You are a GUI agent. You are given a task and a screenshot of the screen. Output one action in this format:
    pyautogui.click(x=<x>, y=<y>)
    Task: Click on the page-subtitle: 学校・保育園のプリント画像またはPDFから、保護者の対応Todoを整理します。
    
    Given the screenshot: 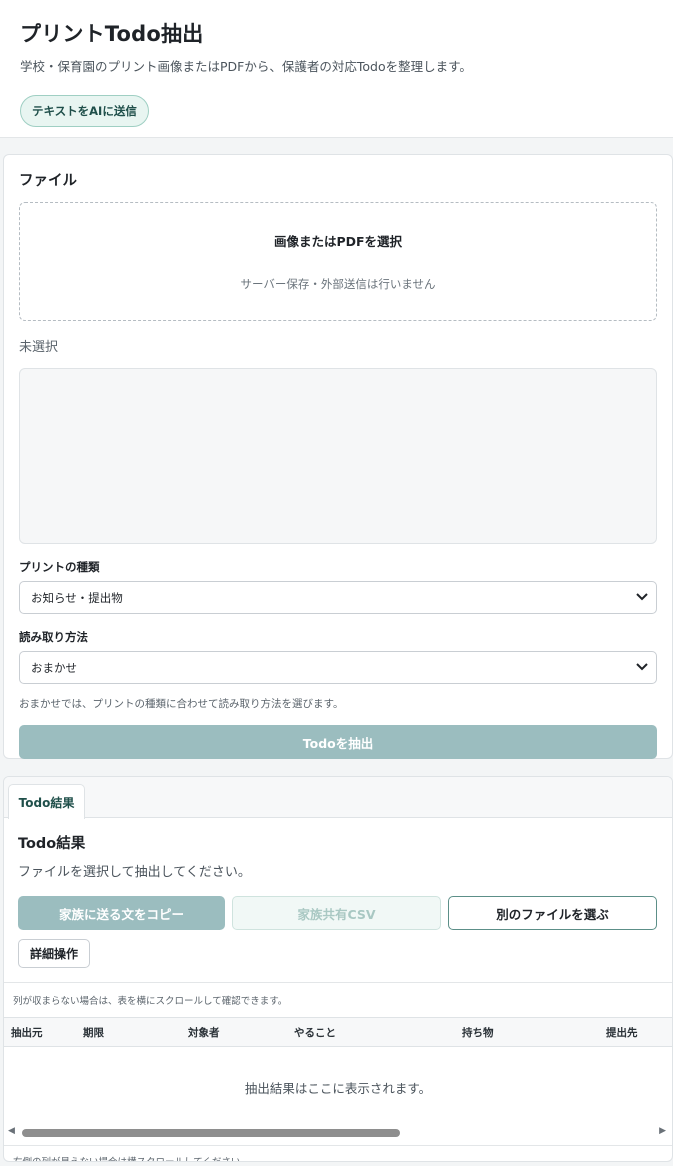 What is the action you would take?
    pyautogui.click(x=246, y=66)
    